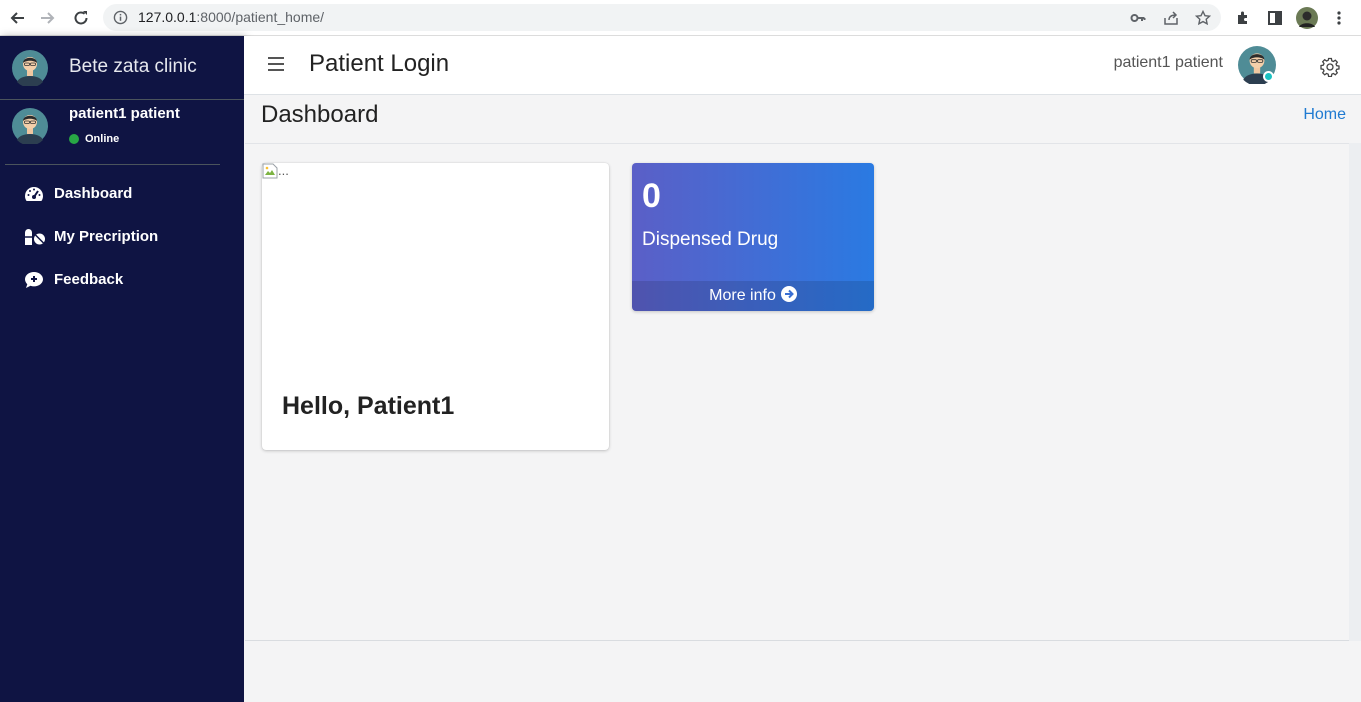 Image resolution: width=1361 pixels, height=702 pixels. What do you see at coordinates (1339, 18) in the screenshot?
I see `kebab-menu-icon` at bounding box center [1339, 18].